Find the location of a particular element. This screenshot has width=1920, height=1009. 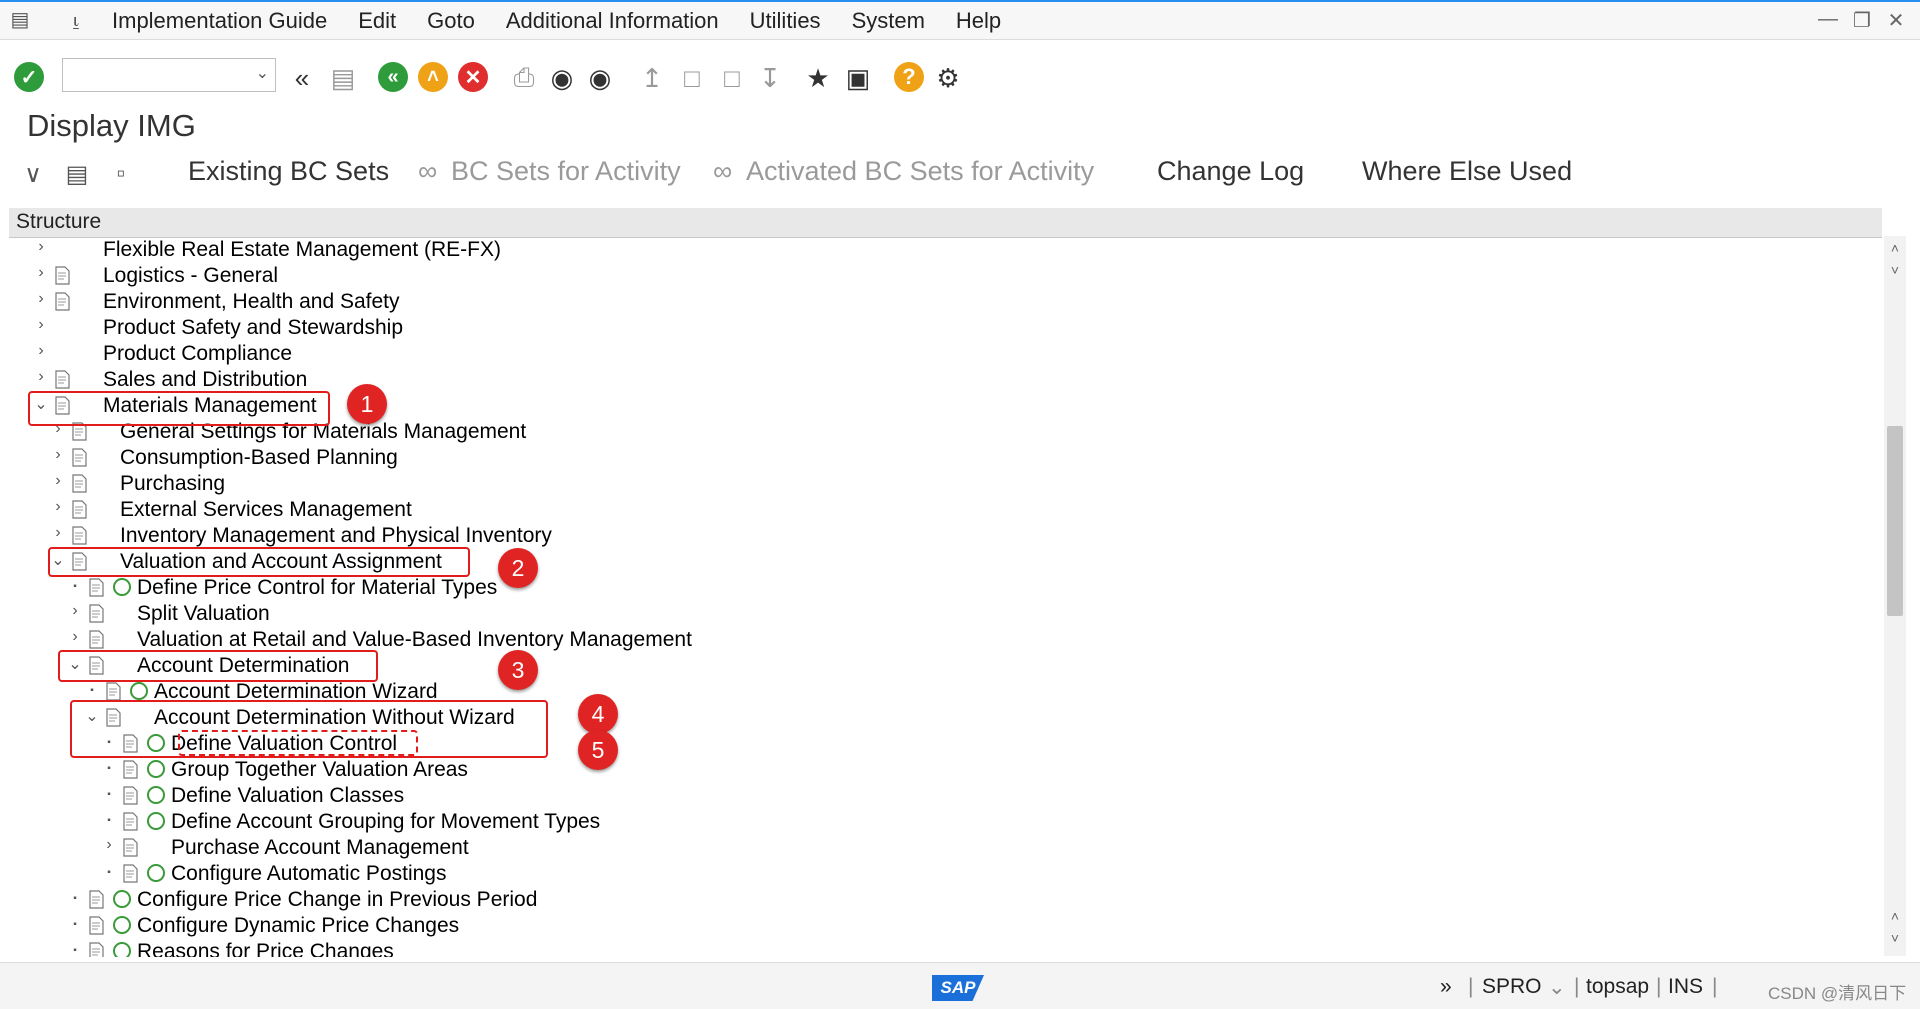

tree-row: › Split Valuation is located at coordinates (945, 614).